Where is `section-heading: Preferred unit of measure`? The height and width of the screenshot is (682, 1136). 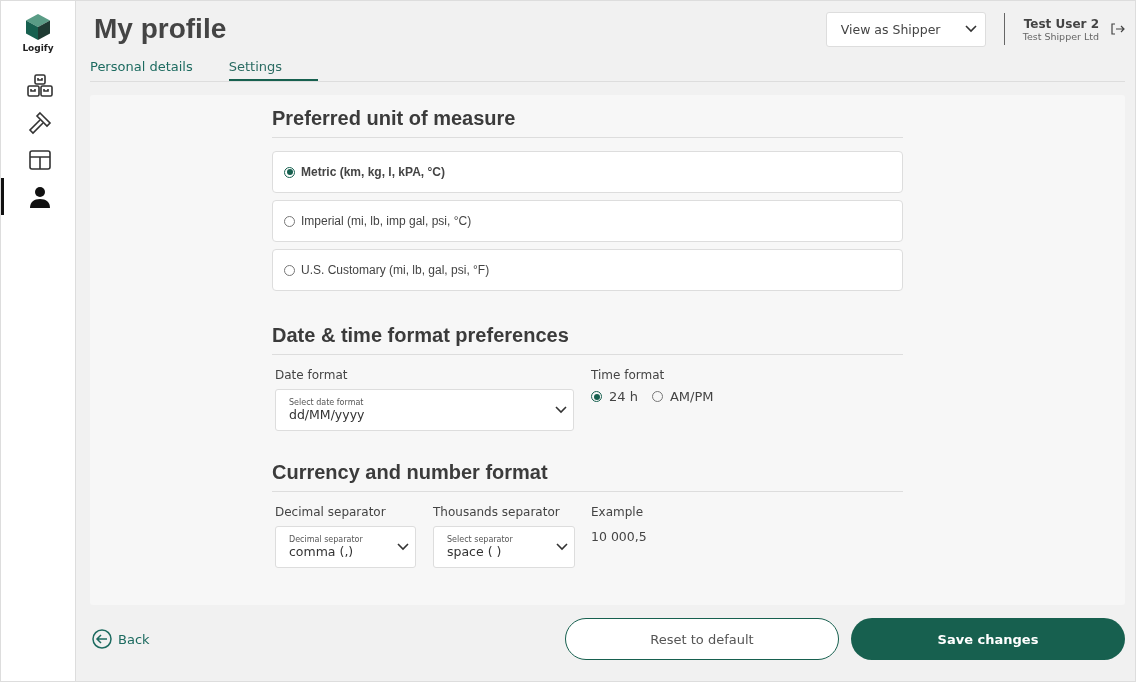 section-heading: Preferred unit of measure is located at coordinates (587, 122).